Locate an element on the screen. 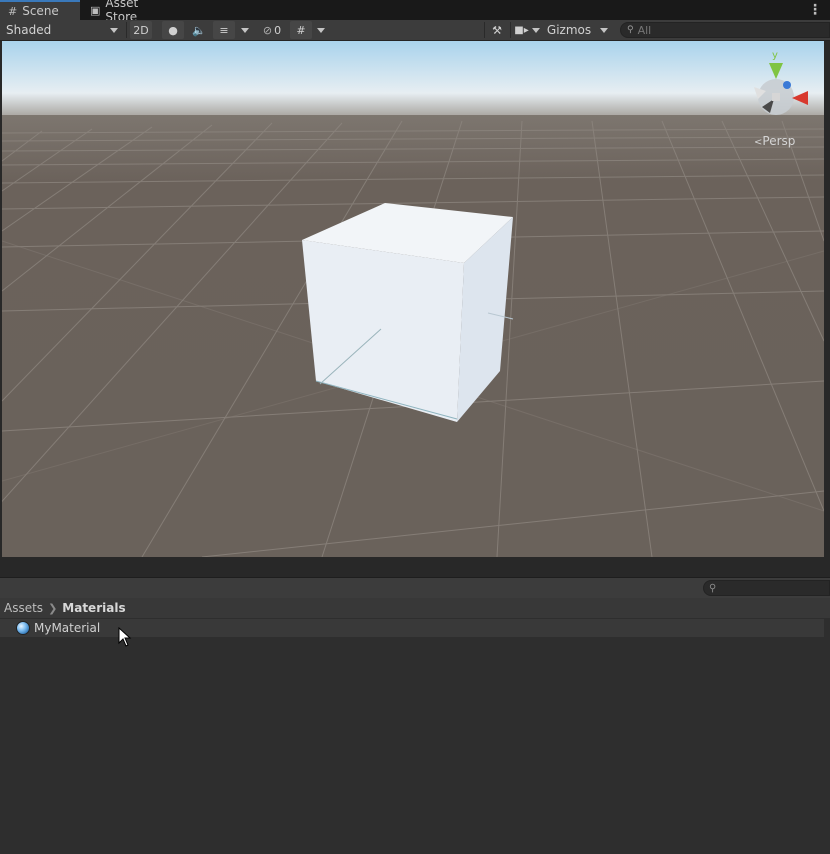 The height and width of the screenshot is (854, 830). grid-dropdown-button is located at coordinates (321, 30).